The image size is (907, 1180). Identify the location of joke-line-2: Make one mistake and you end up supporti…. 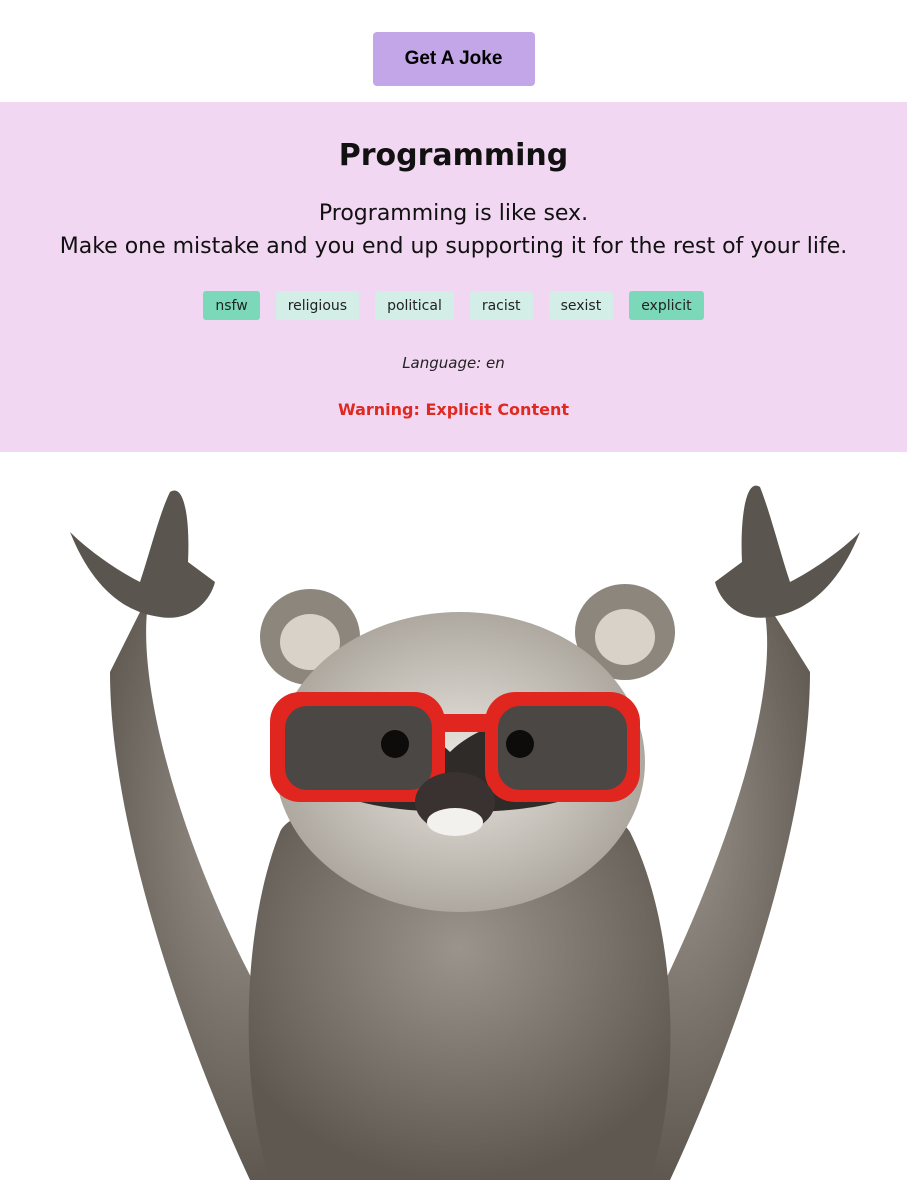
(453, 246).